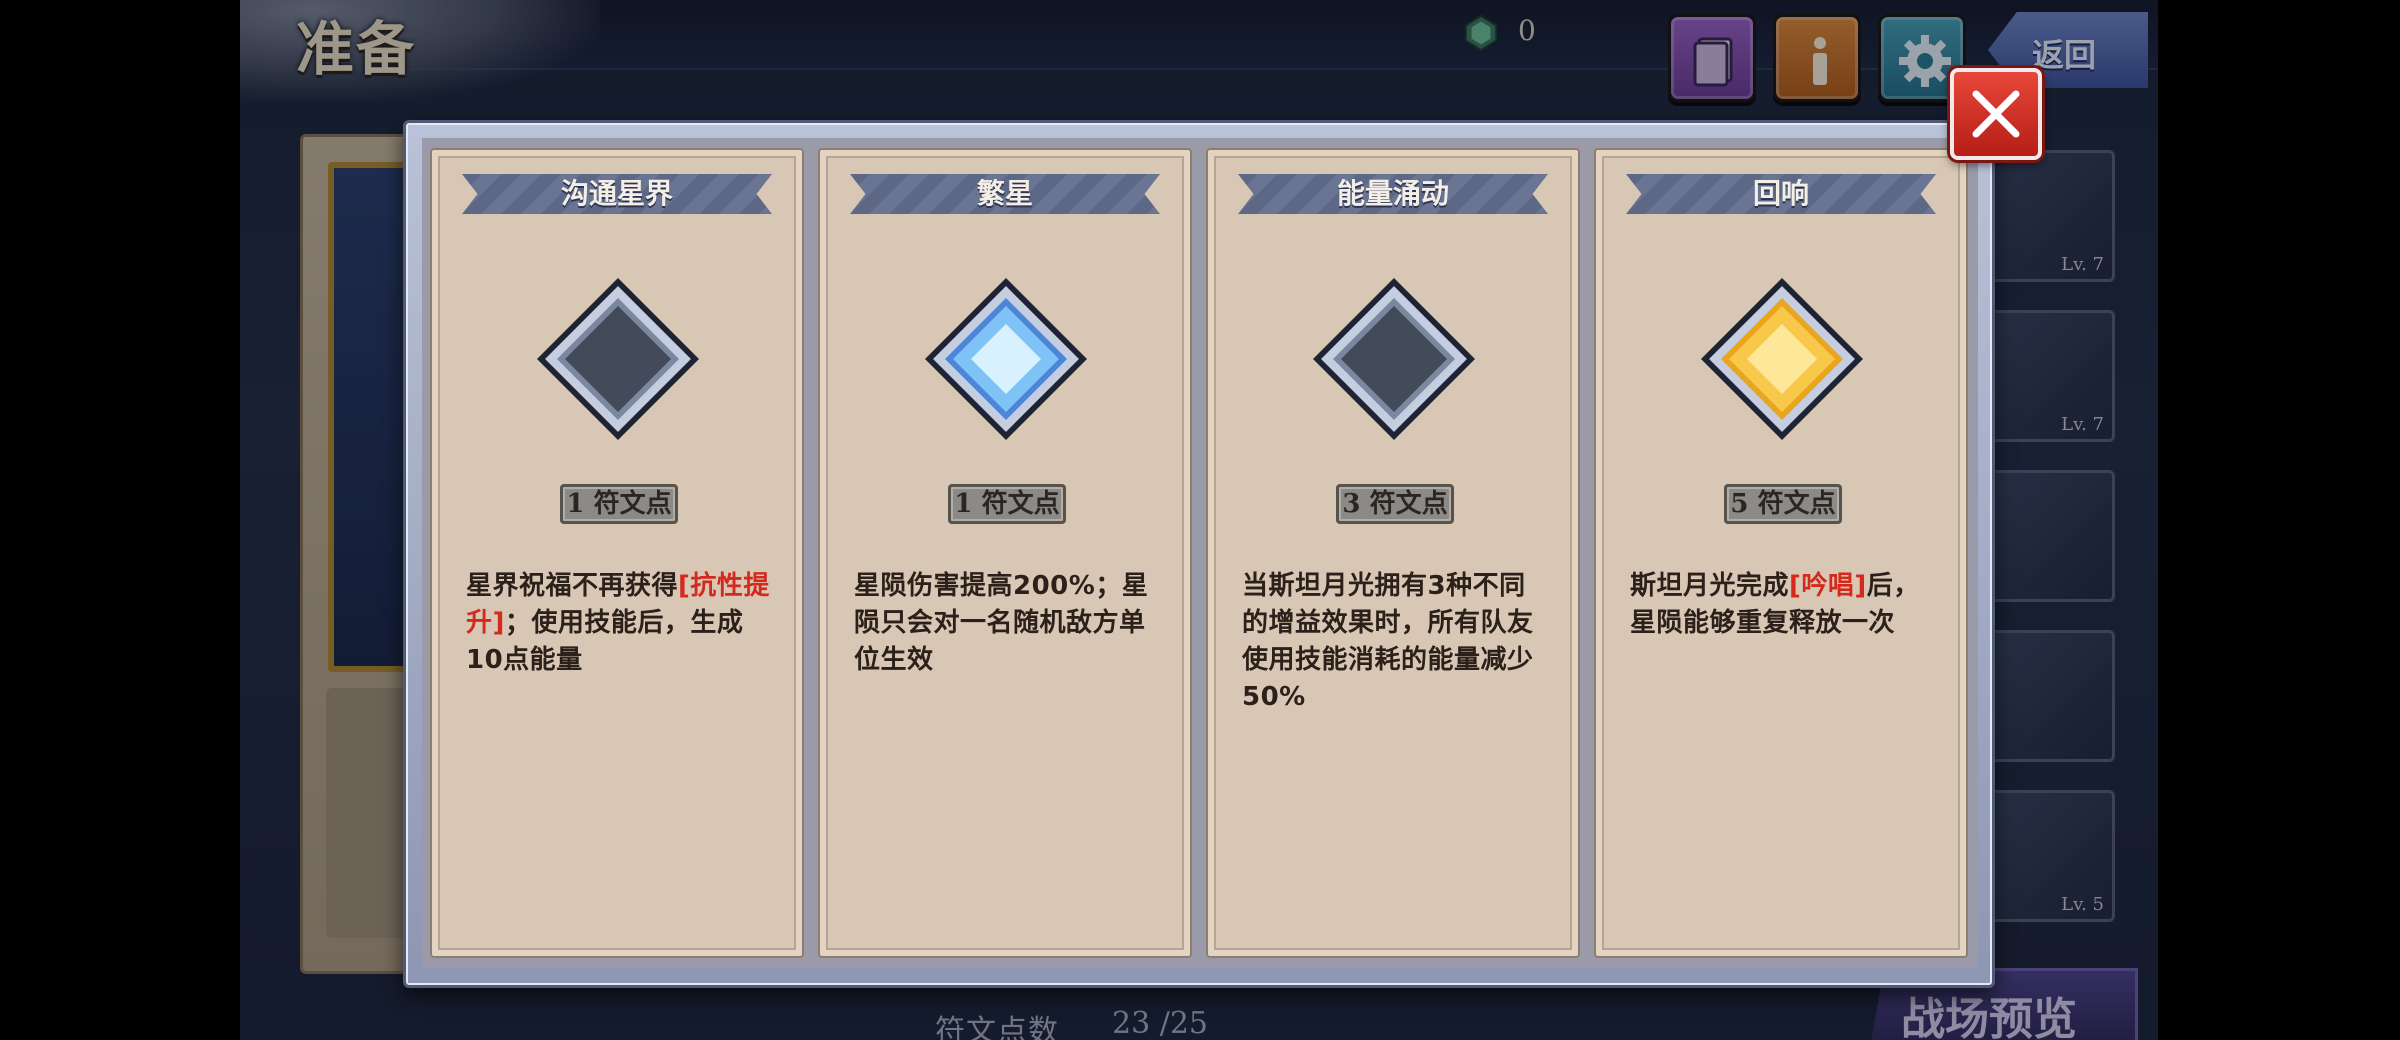 The height and width of the screenshot is (1040, 2400). Describe the element at coordinates (1388, 641) in the screenshot. I see `rune-description: 当斯坦月光拥有3种不同的增益效果时，所有队友使用技能消耗的能量减少50%` at that location.